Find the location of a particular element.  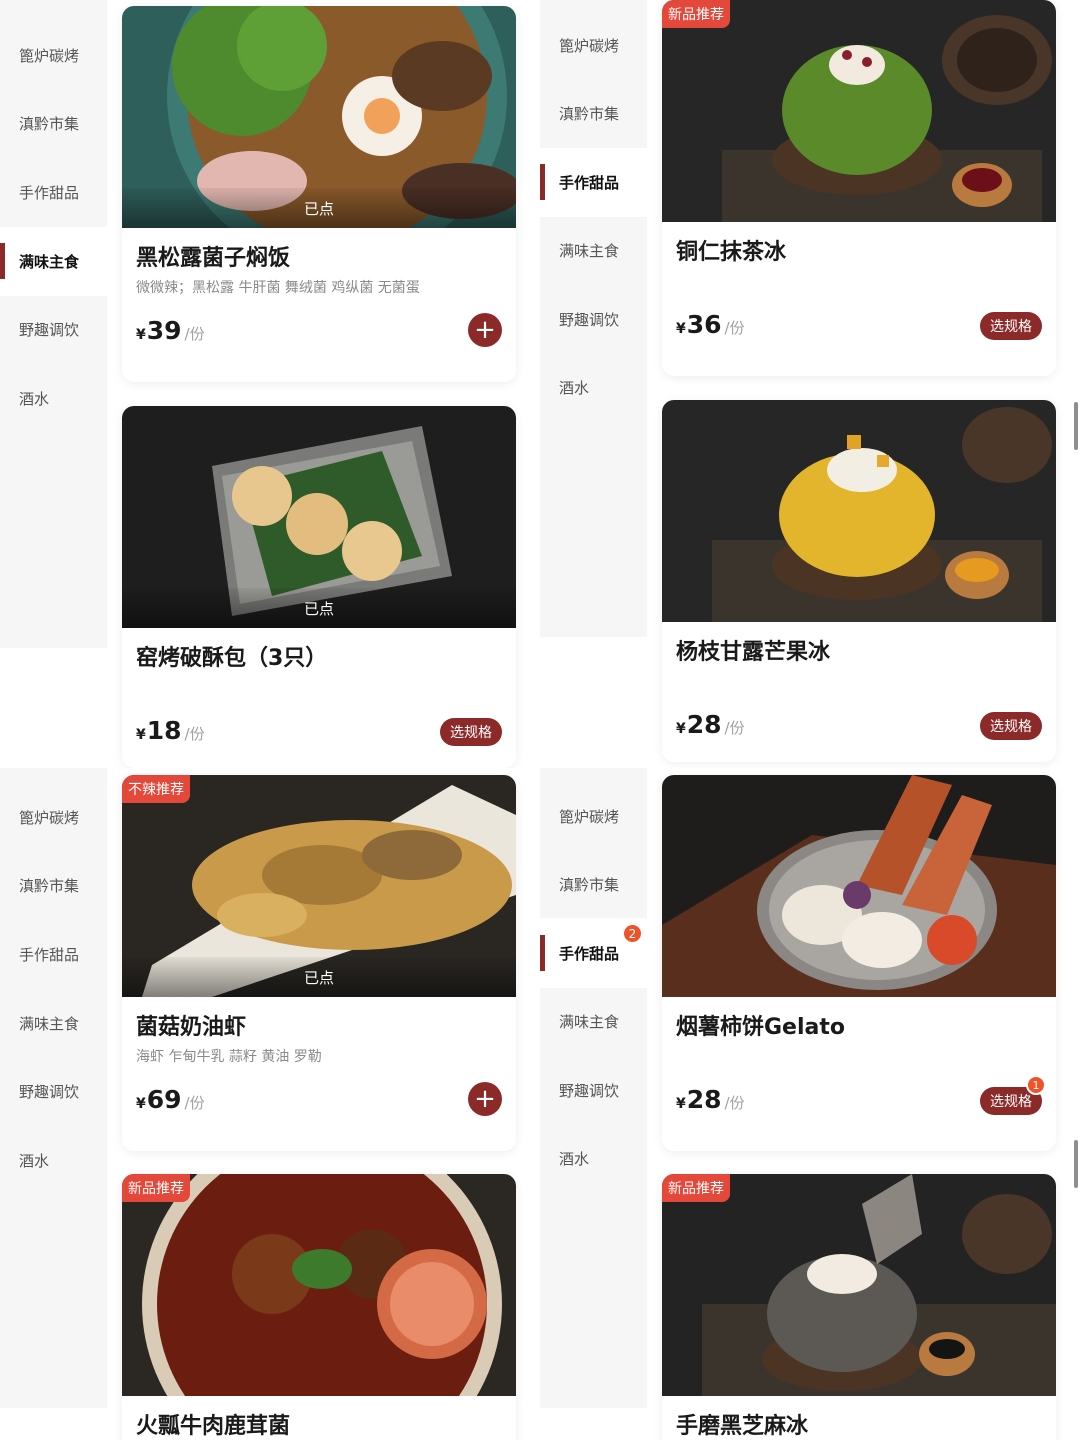

dish-price: ¥ 69 /份 is located at coordinates (170, 1099).